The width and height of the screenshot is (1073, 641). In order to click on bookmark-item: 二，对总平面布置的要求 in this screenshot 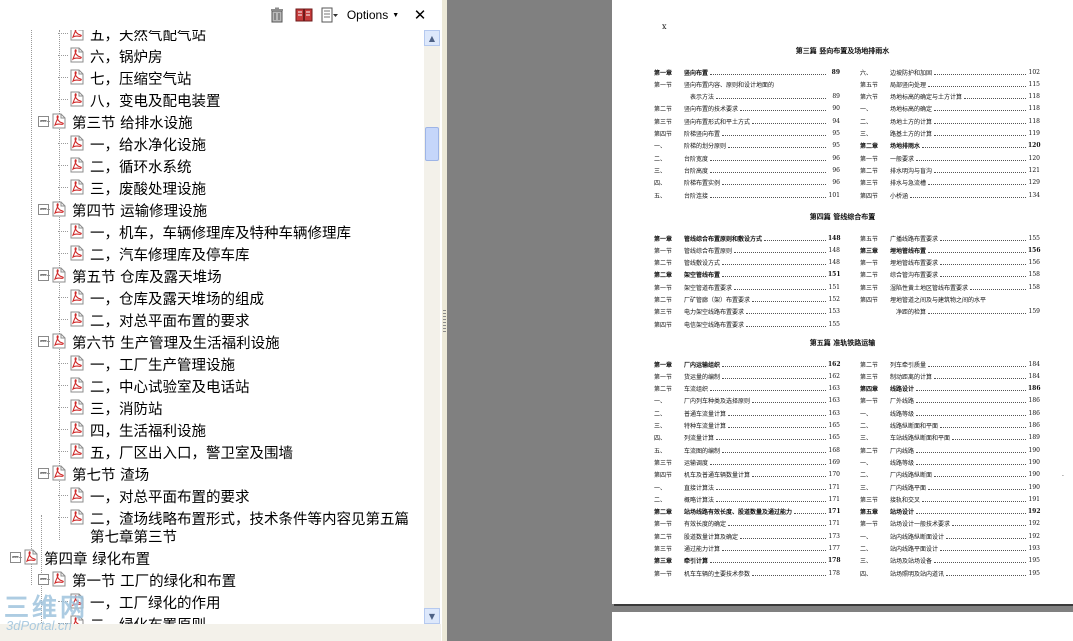, I will do `click(212, 319)`.